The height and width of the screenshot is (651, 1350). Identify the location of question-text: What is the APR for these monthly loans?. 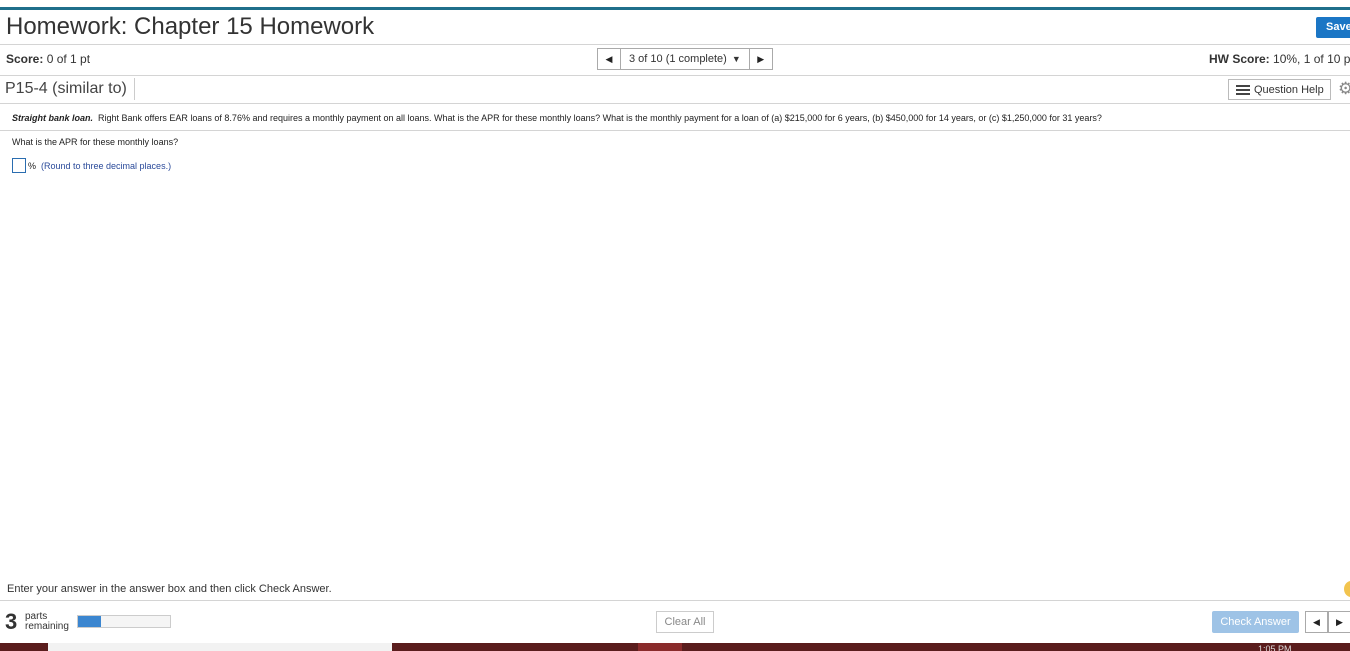
(95, 142).